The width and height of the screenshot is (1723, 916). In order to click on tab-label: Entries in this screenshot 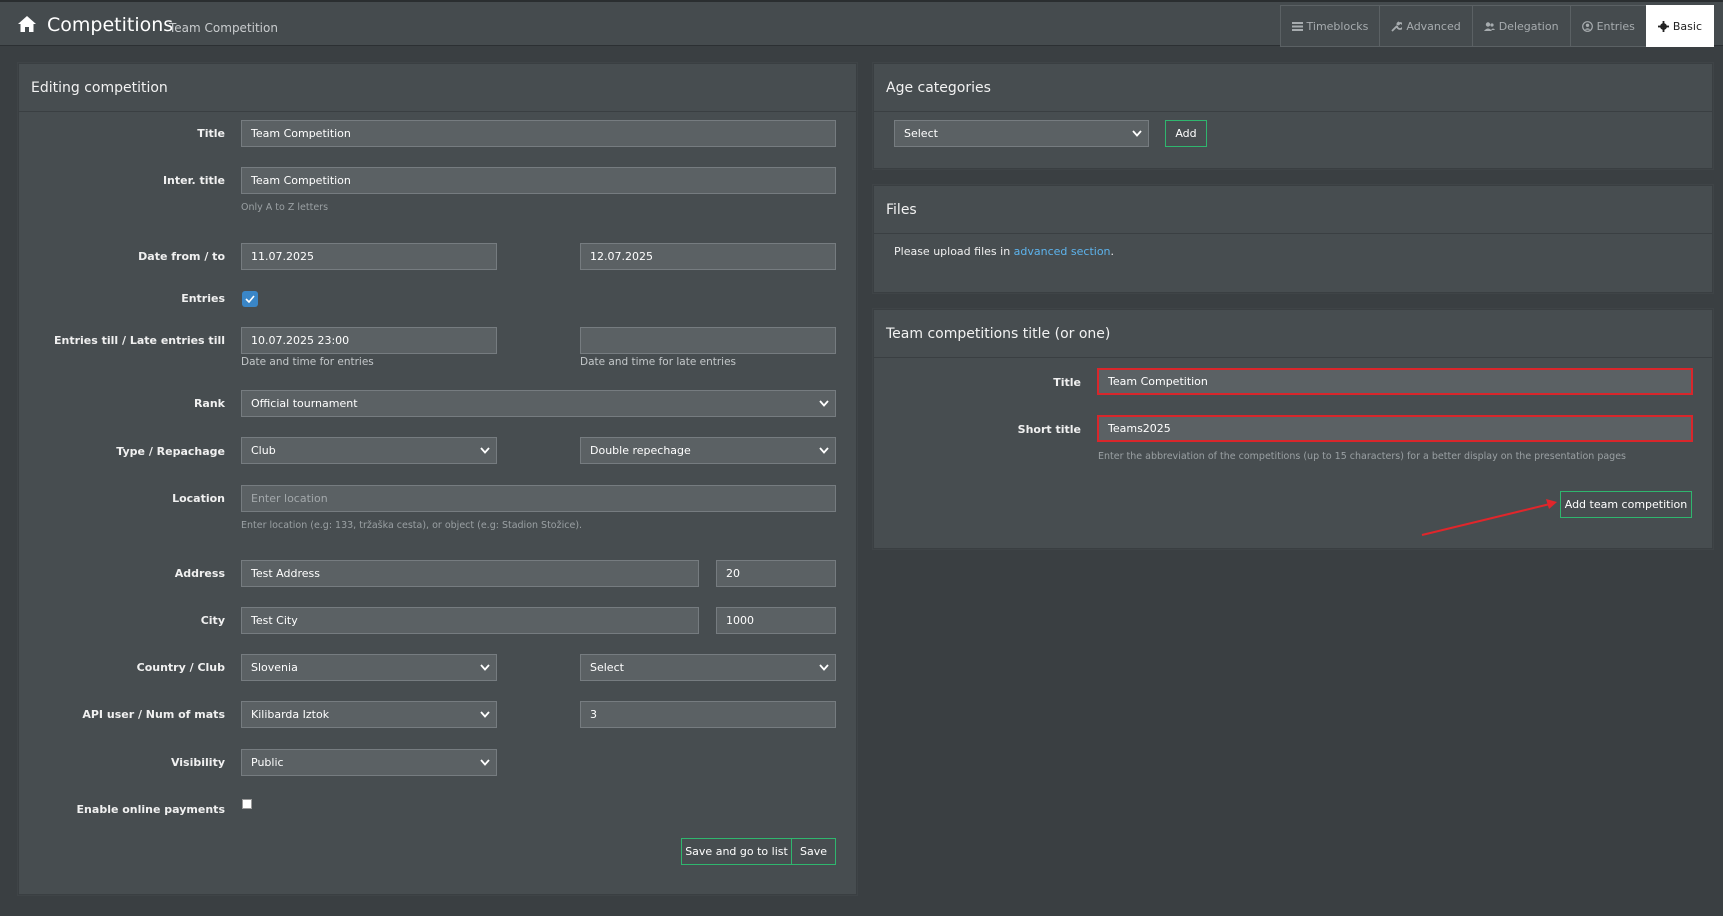, I will do `click(1615, 26)`.